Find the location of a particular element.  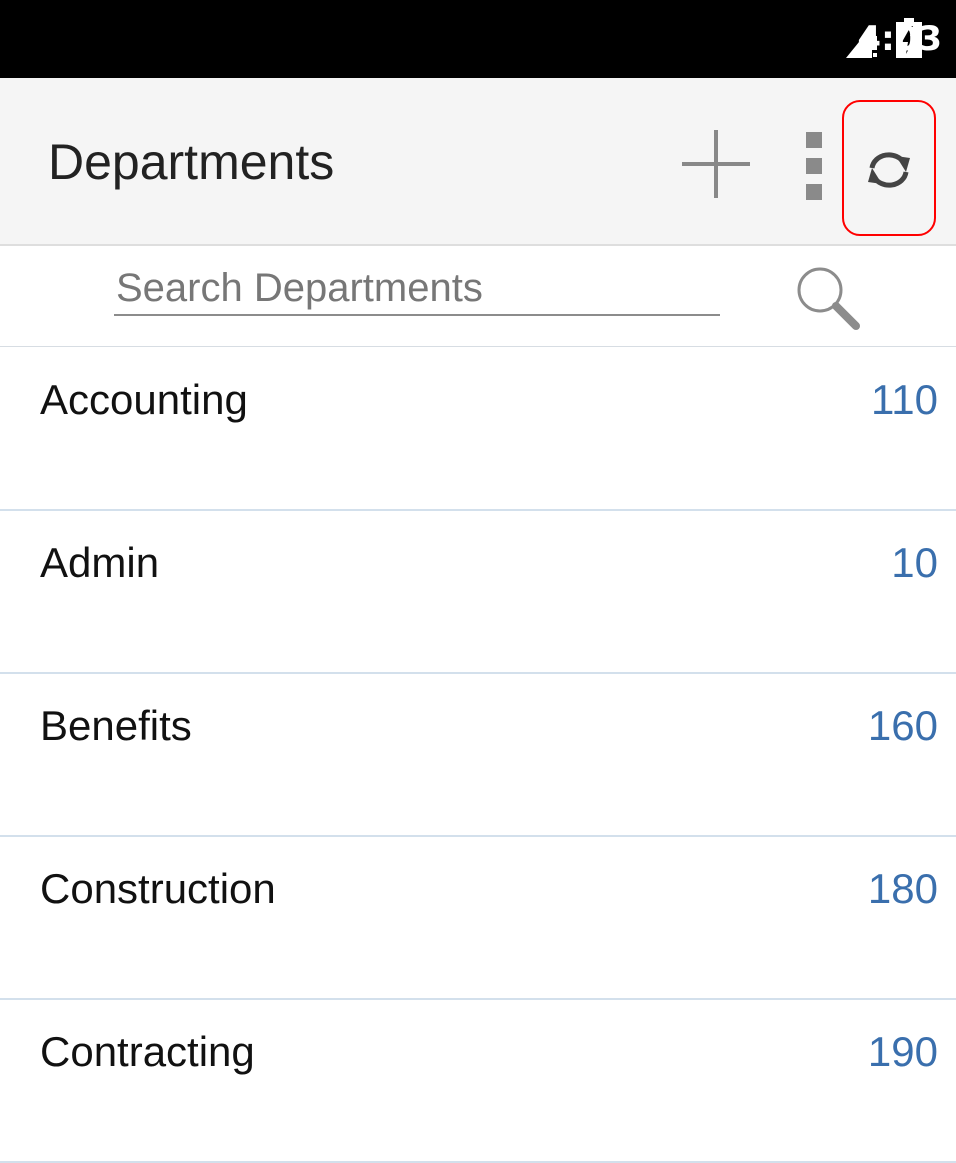

more-options-button is located at coordinates (815, 166).